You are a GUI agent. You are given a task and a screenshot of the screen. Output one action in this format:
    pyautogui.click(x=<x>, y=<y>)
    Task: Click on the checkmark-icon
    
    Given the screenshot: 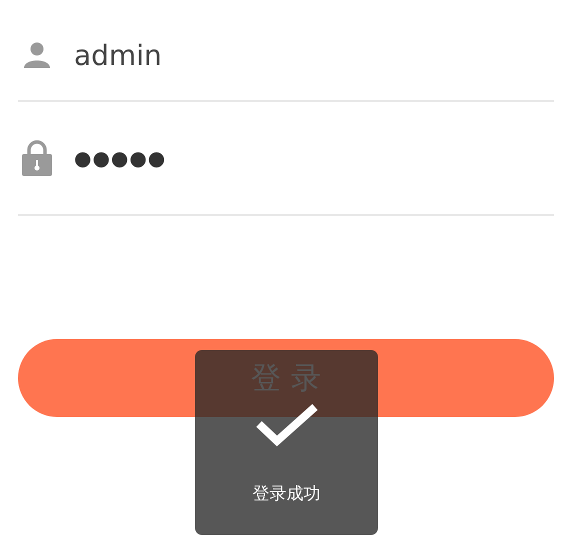 What is the action you would take?
    pyautogui.click(x=286, y=425)
    